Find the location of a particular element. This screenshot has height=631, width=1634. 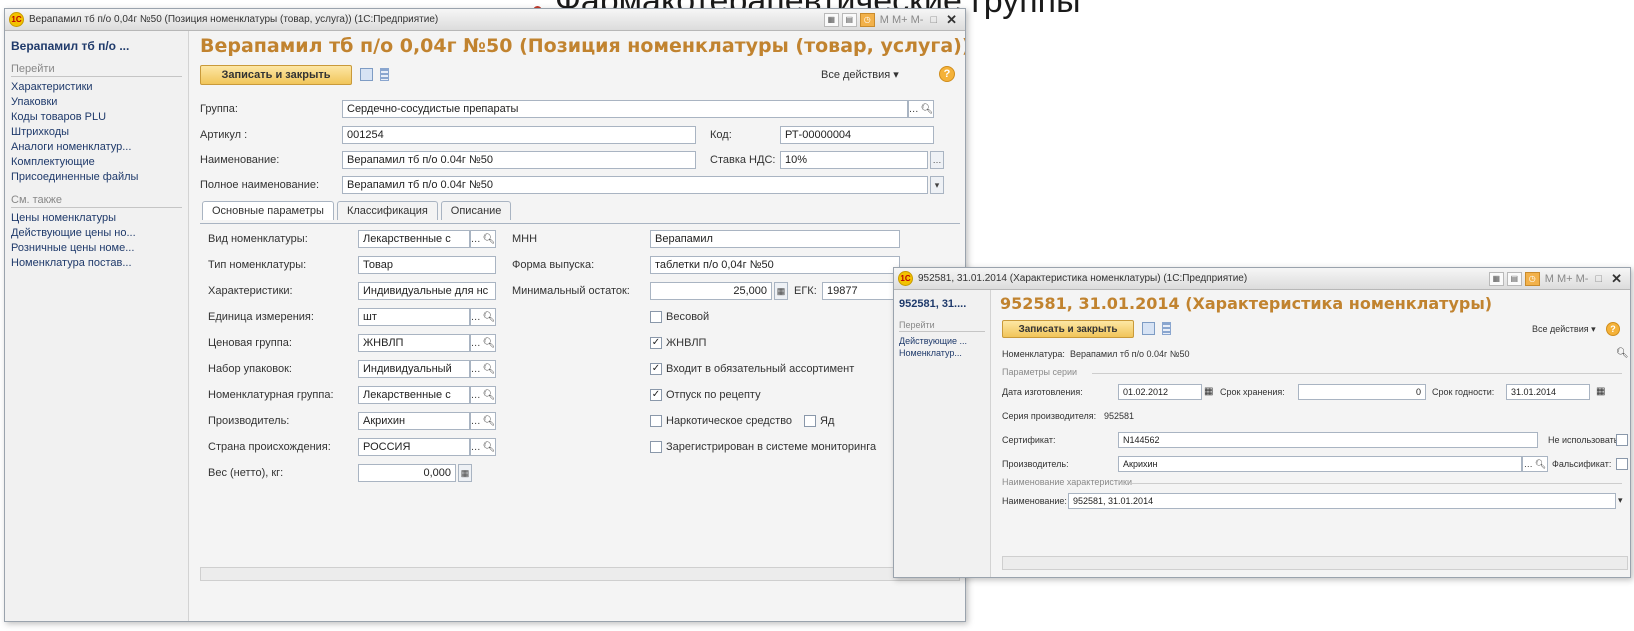

dropdown-icon: ▾ is located at coordinates (1620, 500).